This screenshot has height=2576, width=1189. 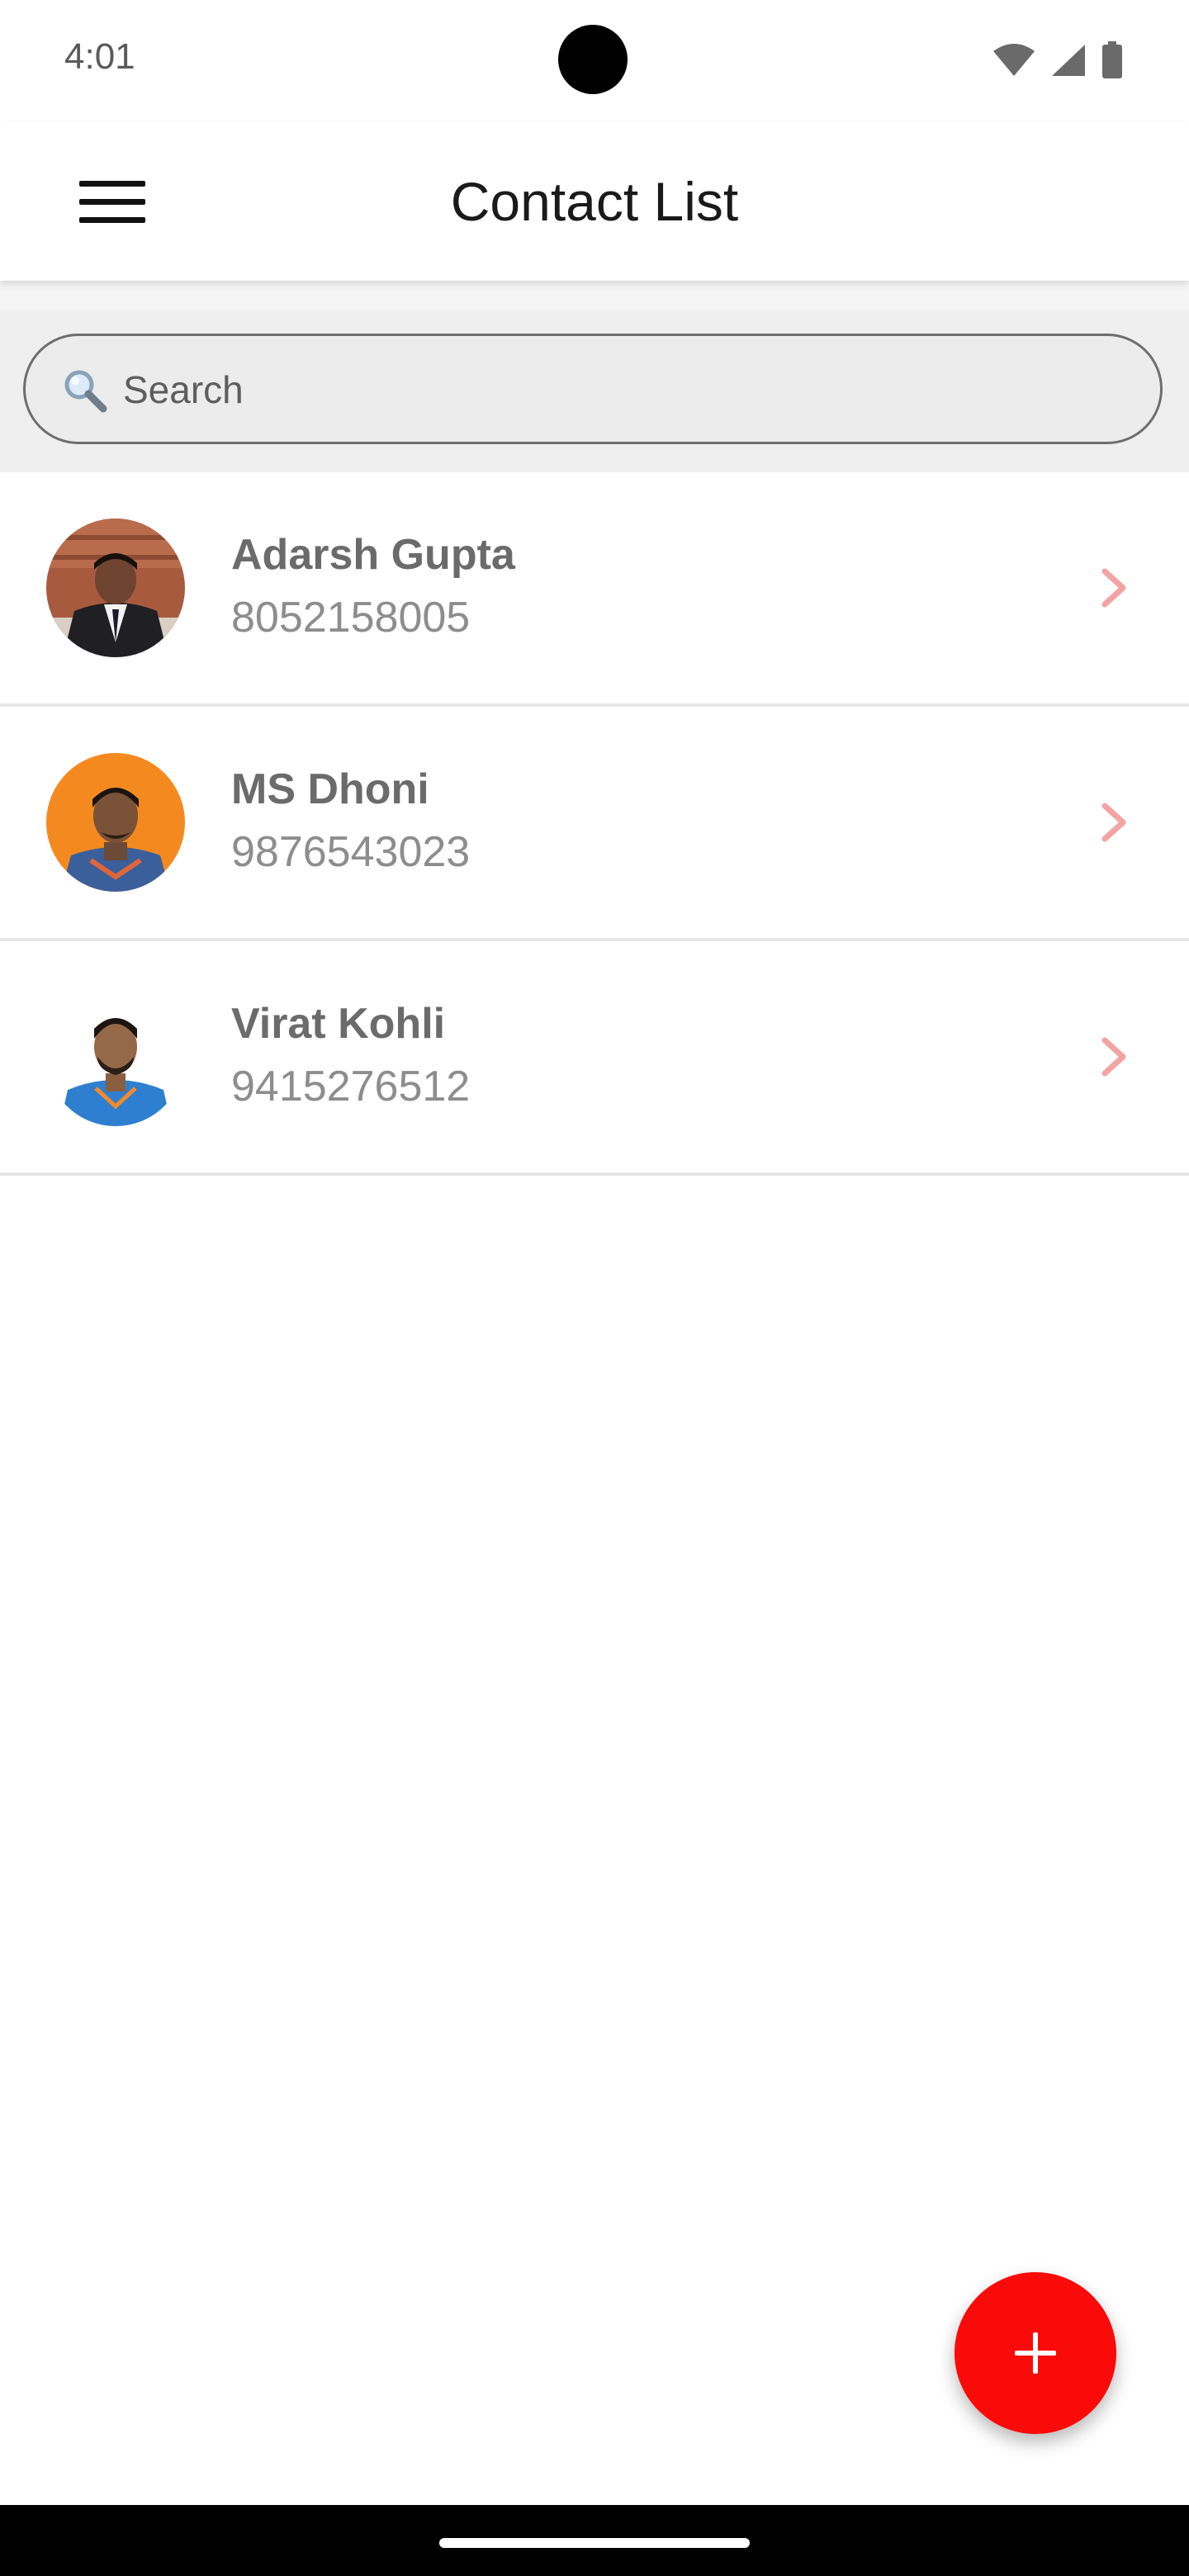 What do you see at coordinates (594, 589) in the screenshot?
I see `contact-item-adarsh-gupta: Adarsh Gupta 8052158005` at bounding box center [594, 589].